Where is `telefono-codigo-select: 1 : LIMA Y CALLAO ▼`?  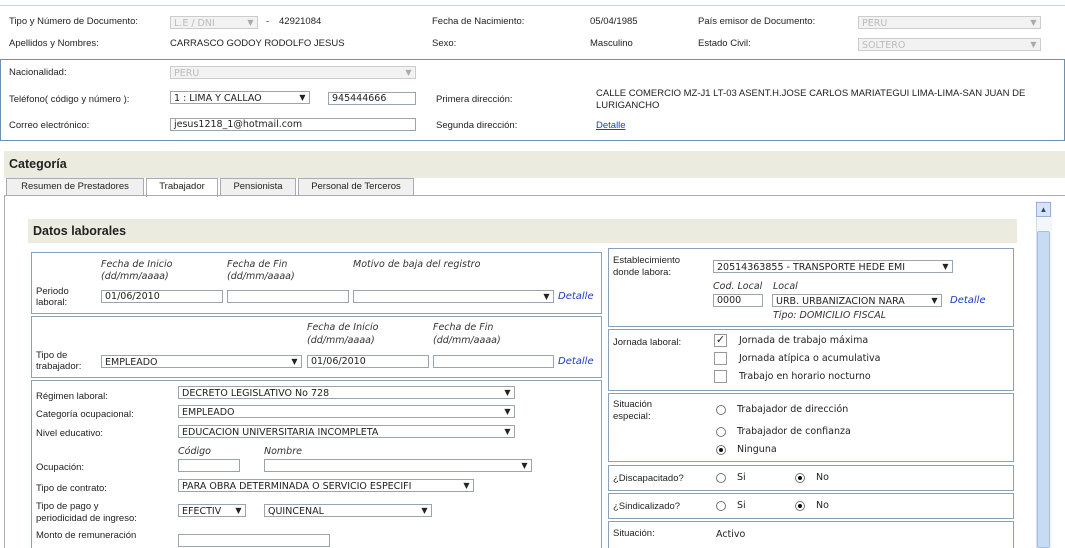
telefono-codigo-select: 1 : LIMA Y CALLAO ▼ is located at coordinates (240, 97).